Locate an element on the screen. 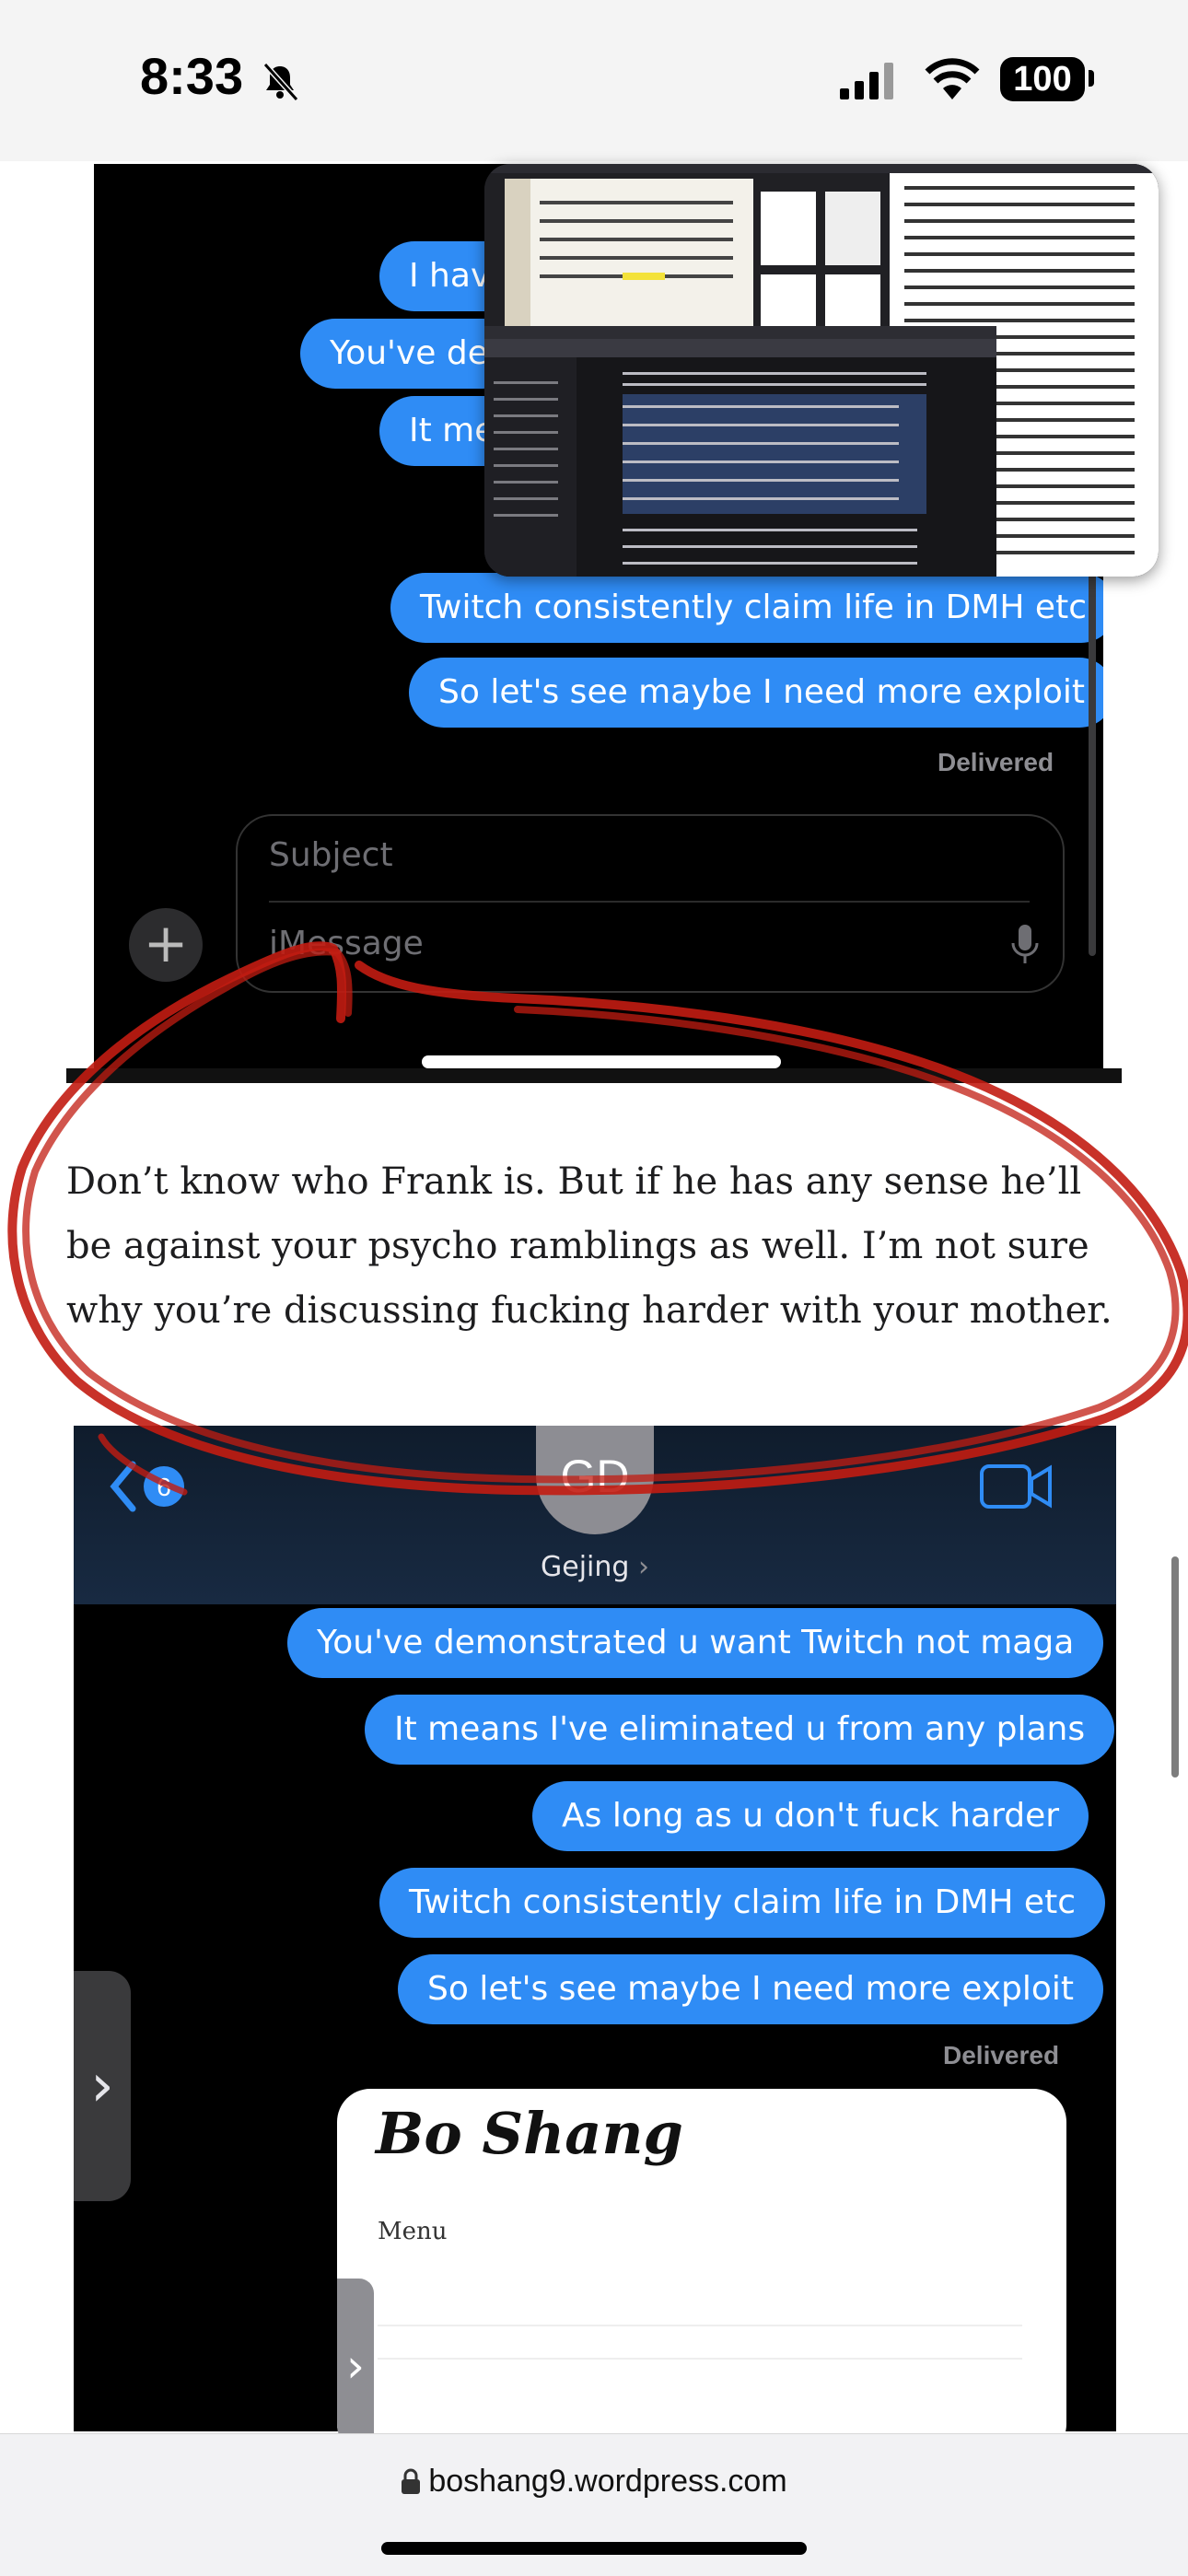  home-indicator is located at coordinates (594, 2548).